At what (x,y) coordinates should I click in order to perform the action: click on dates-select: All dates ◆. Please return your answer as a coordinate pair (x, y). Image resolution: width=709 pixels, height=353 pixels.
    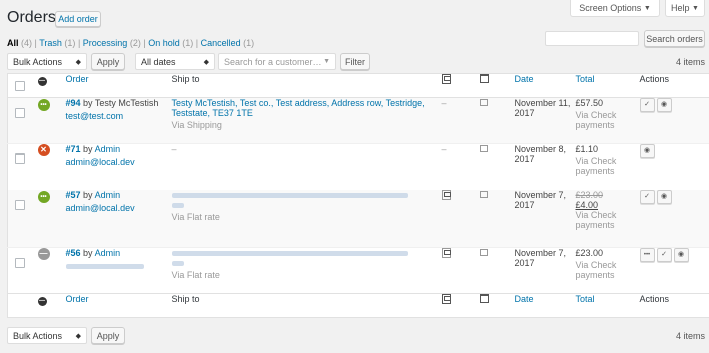
    Looking at the image, I should click on (175, 61).